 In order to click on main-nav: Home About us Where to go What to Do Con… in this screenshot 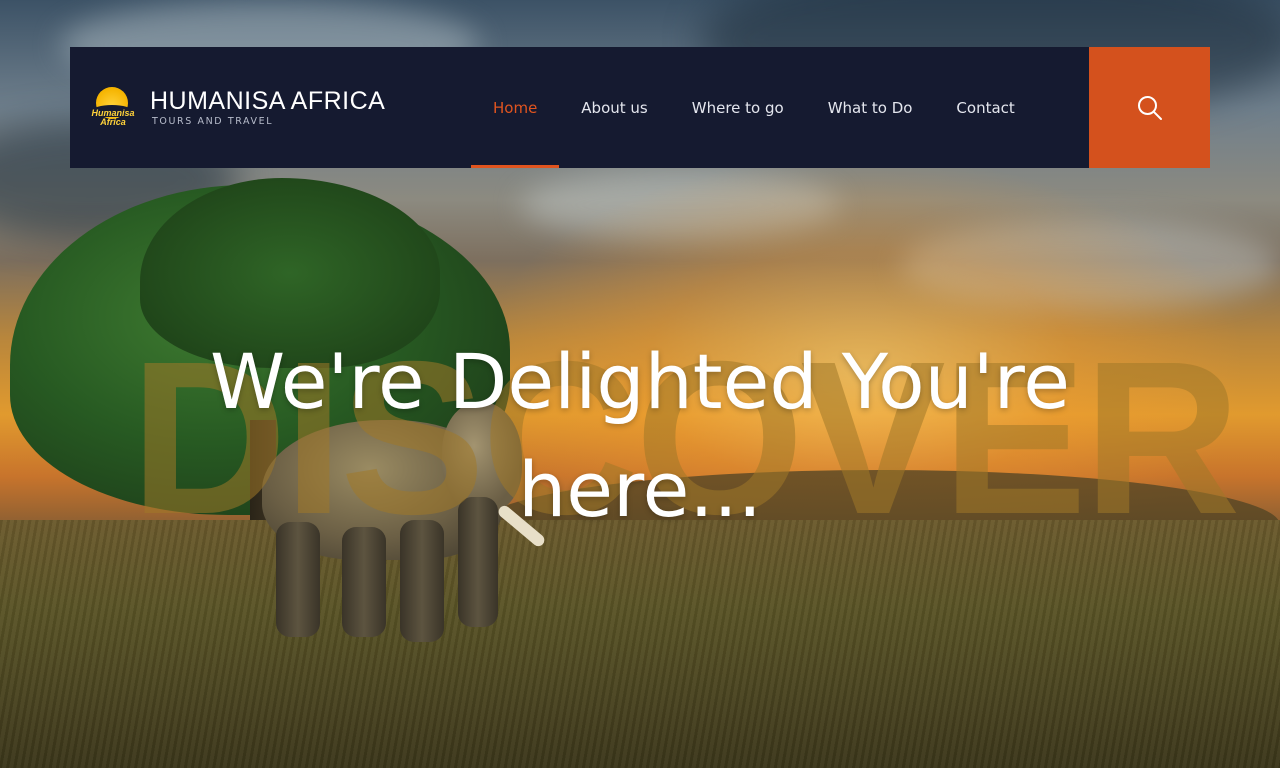, I will do `click(754, 107)`.